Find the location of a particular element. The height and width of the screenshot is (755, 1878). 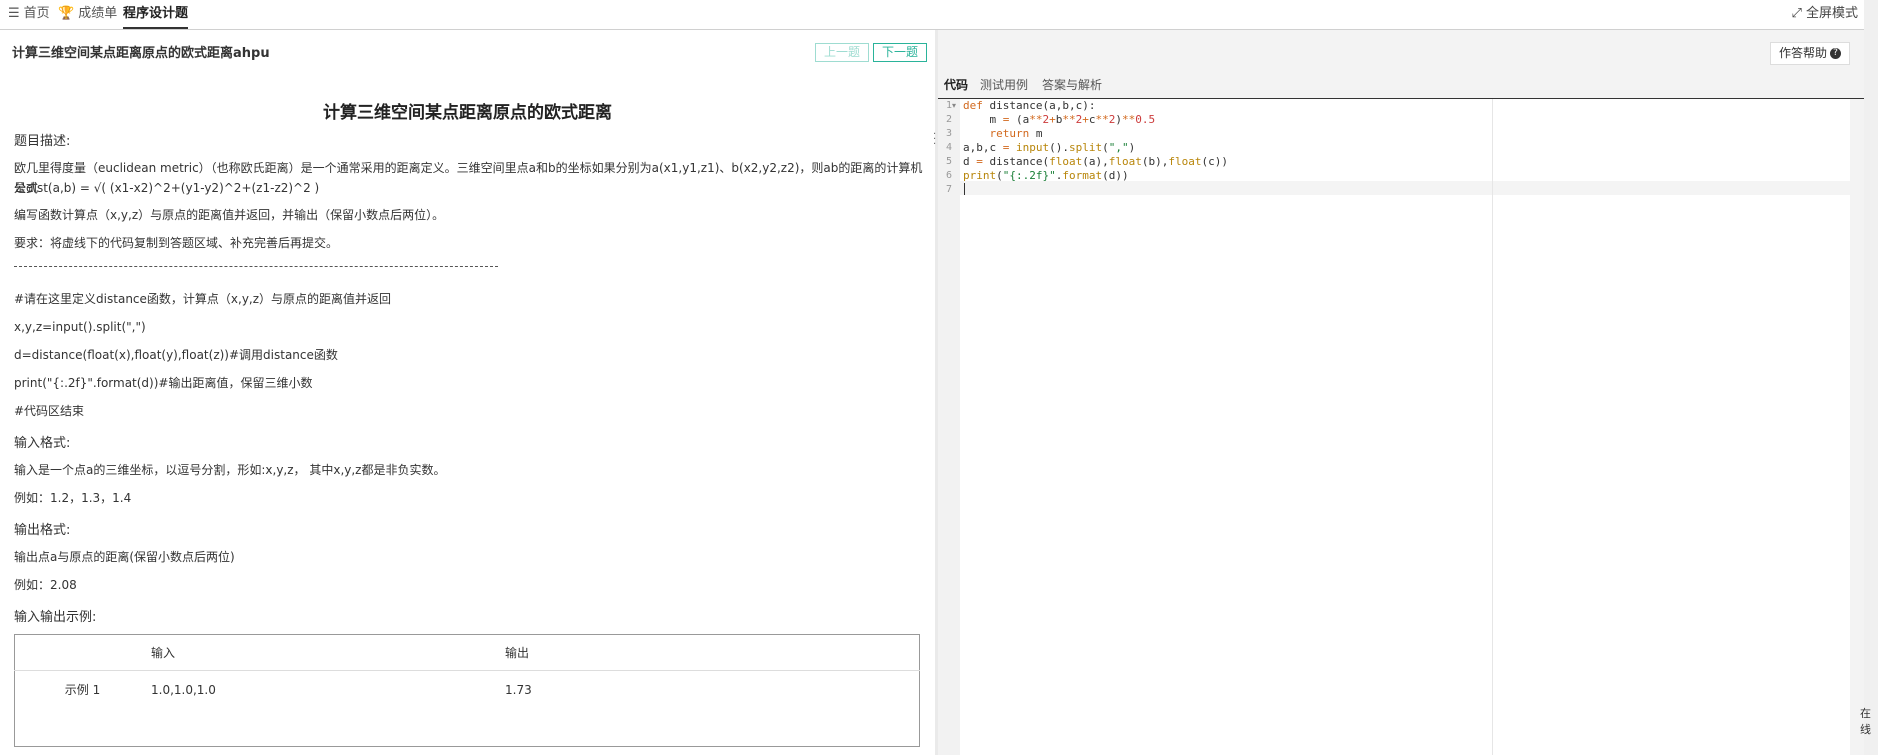

content-title: 计算三维空间某点距离原点的欧式距离 is located at coordinates (467, 113).